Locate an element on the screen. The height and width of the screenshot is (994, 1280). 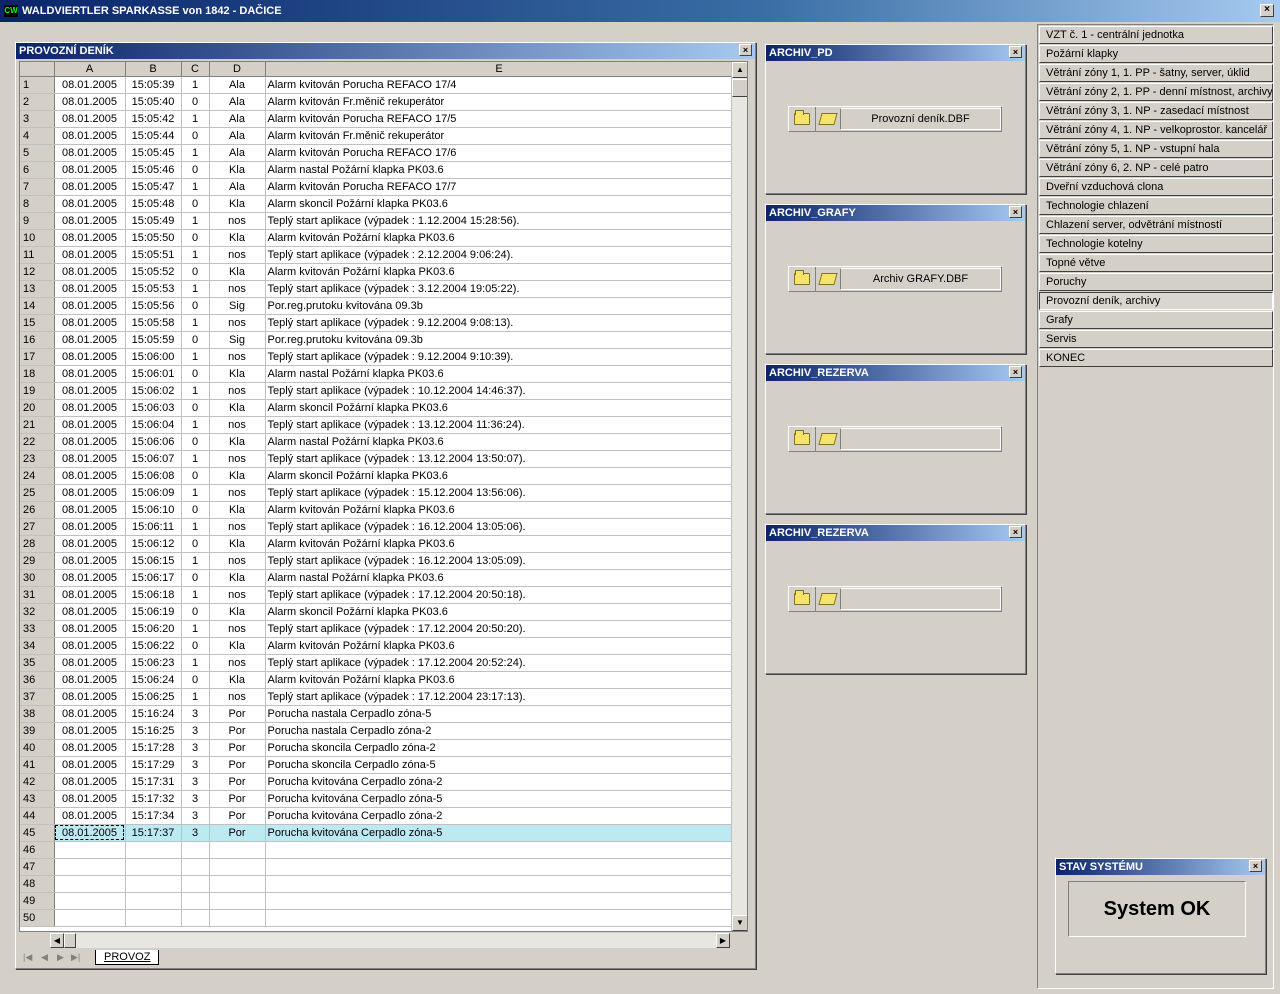
message-cell: Alarm skoncil Požární klapka PK03.6 is located at coordinates (499, 612).